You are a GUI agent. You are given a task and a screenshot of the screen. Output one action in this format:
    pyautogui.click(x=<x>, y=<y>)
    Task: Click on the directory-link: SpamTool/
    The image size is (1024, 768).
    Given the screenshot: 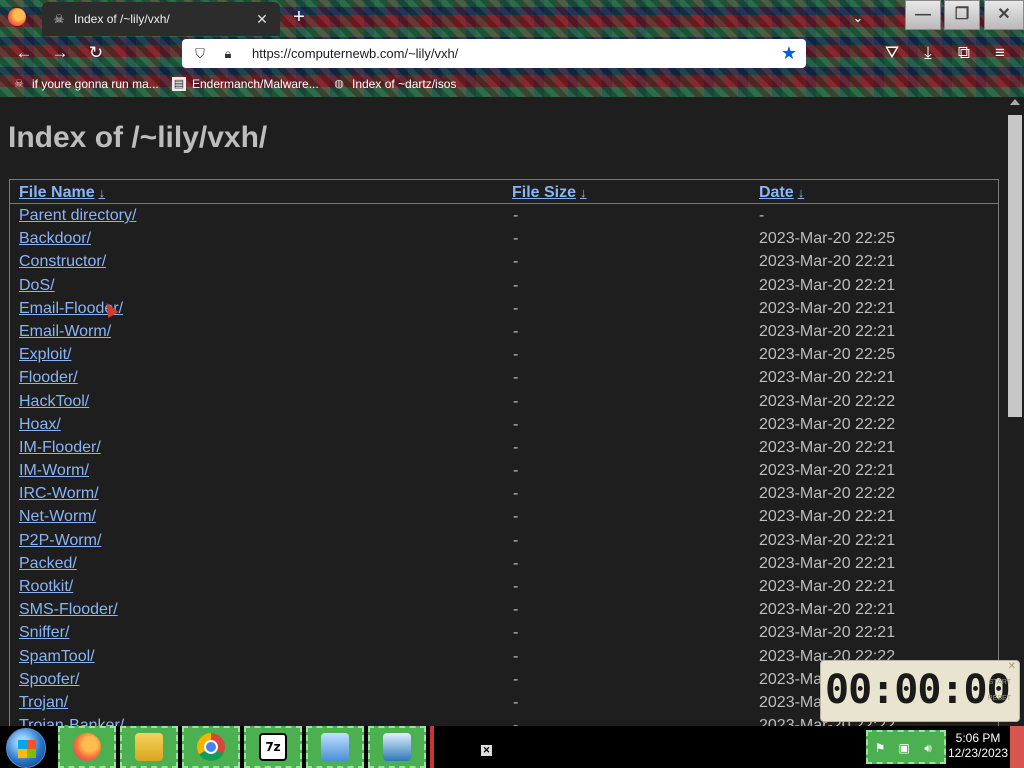 What is the action you would take?
    pyautogui.click(x=57, y=657)
    